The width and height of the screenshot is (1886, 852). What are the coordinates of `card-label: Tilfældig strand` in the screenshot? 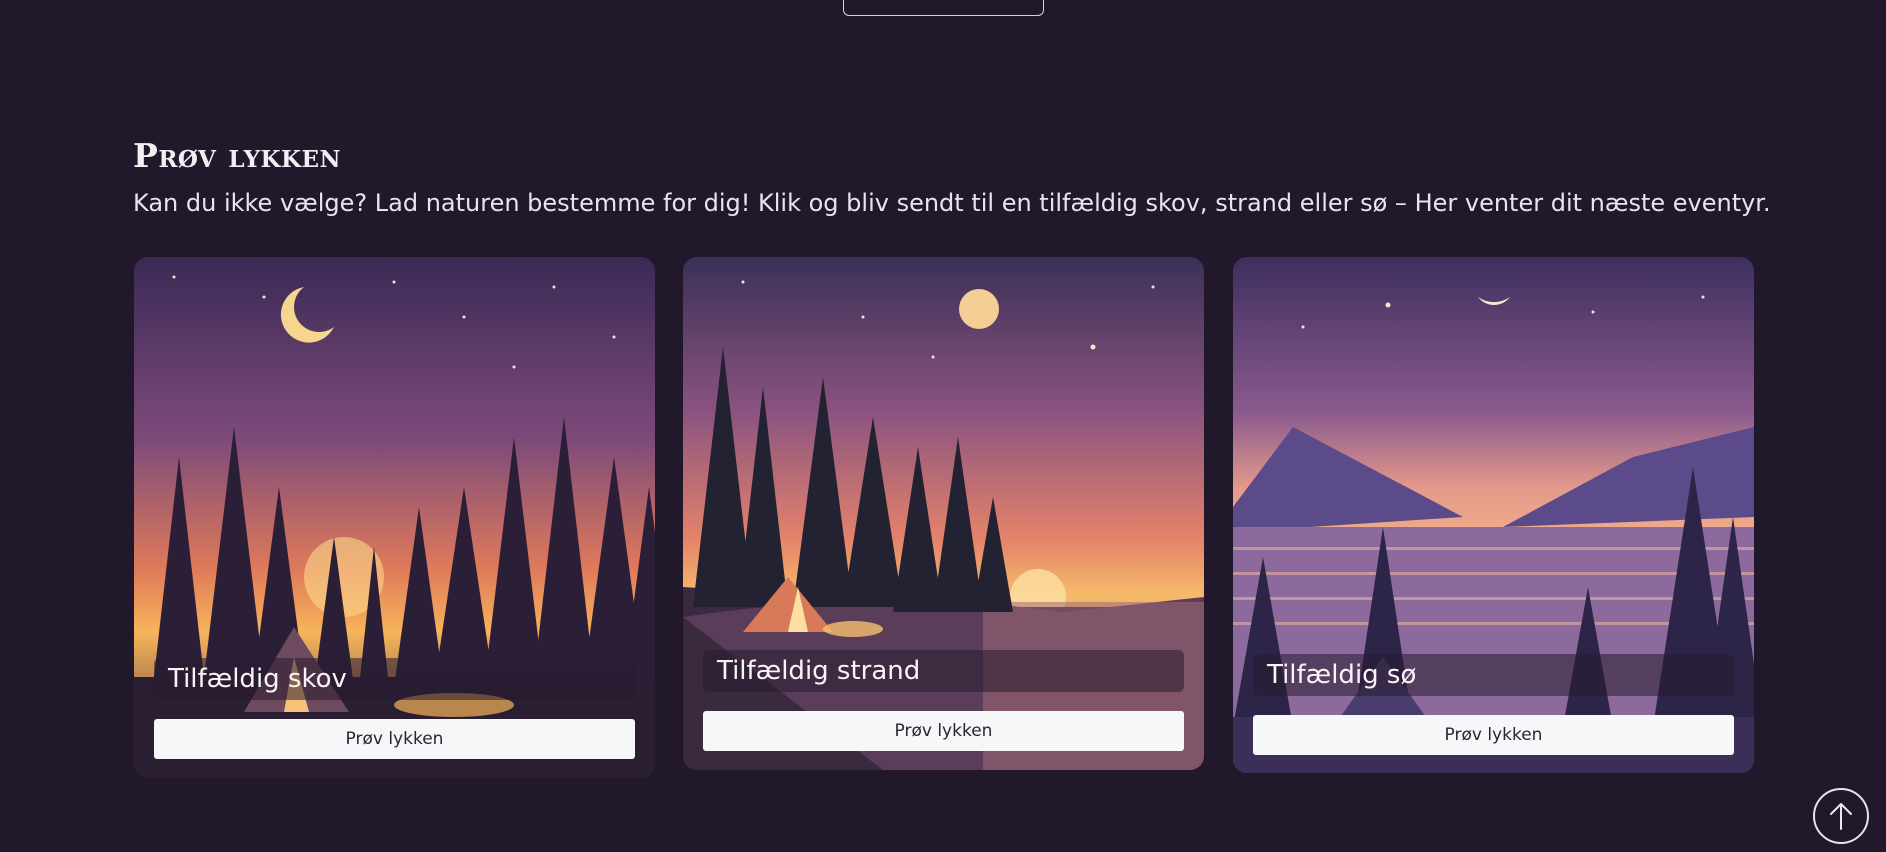 It's located at (943, 671).